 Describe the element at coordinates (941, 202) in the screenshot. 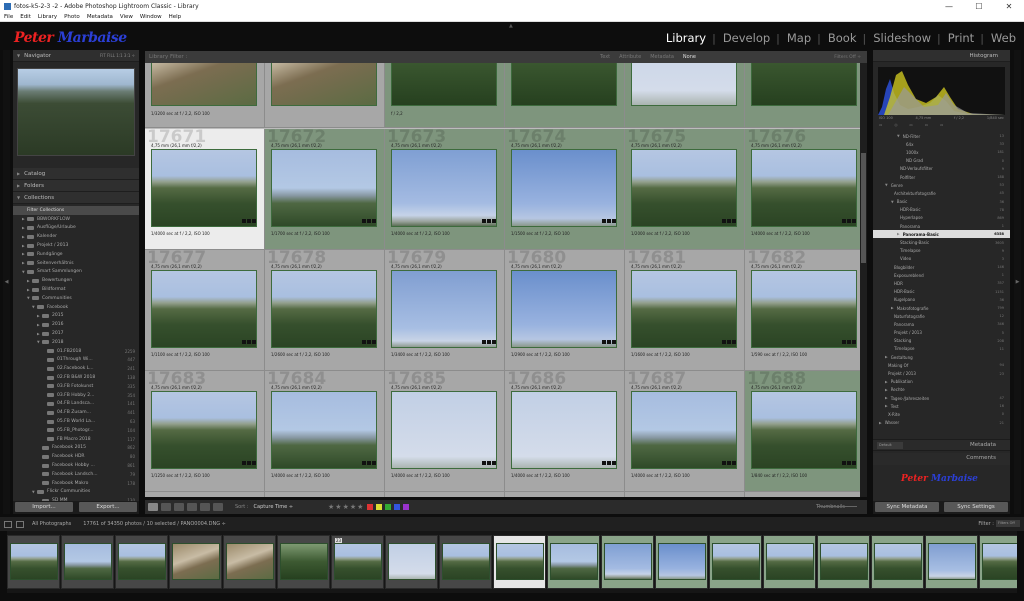

I see `keyword-item: ▼ Basic 36` at that location.